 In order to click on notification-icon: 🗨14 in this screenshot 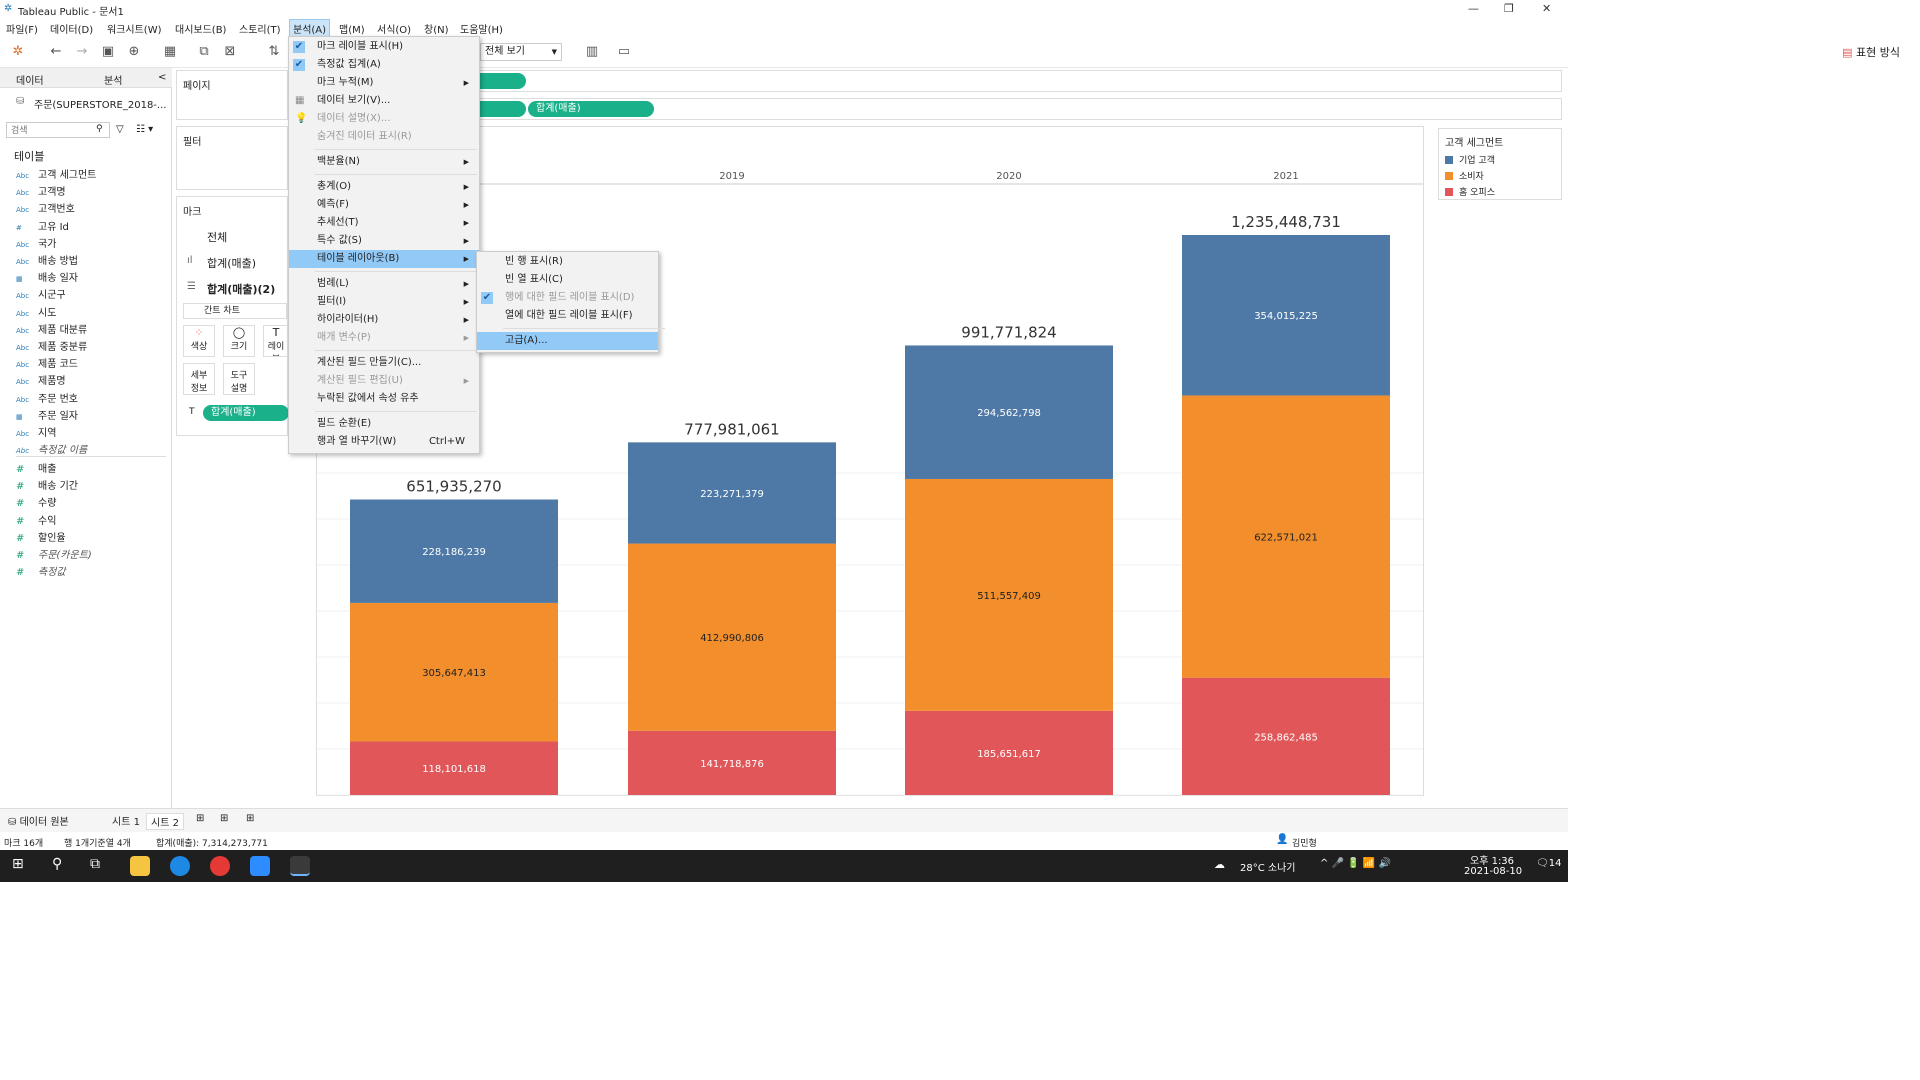, I will do `click(1548, 863)`.